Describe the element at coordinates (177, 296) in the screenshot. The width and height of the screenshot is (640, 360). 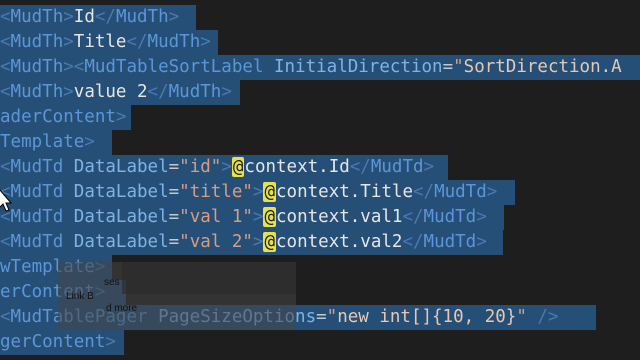
I see `hover-popup: ses Link B d more` at that location.